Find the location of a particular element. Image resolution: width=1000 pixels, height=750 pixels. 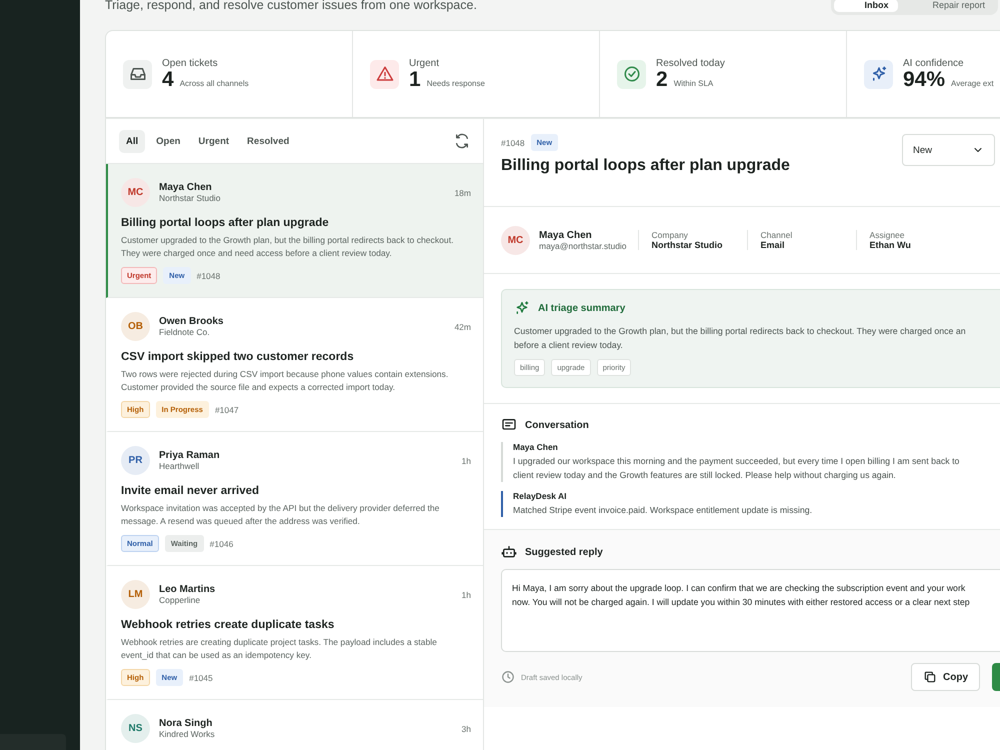

ticket-time: 18m is located at coordinates (462, 193).